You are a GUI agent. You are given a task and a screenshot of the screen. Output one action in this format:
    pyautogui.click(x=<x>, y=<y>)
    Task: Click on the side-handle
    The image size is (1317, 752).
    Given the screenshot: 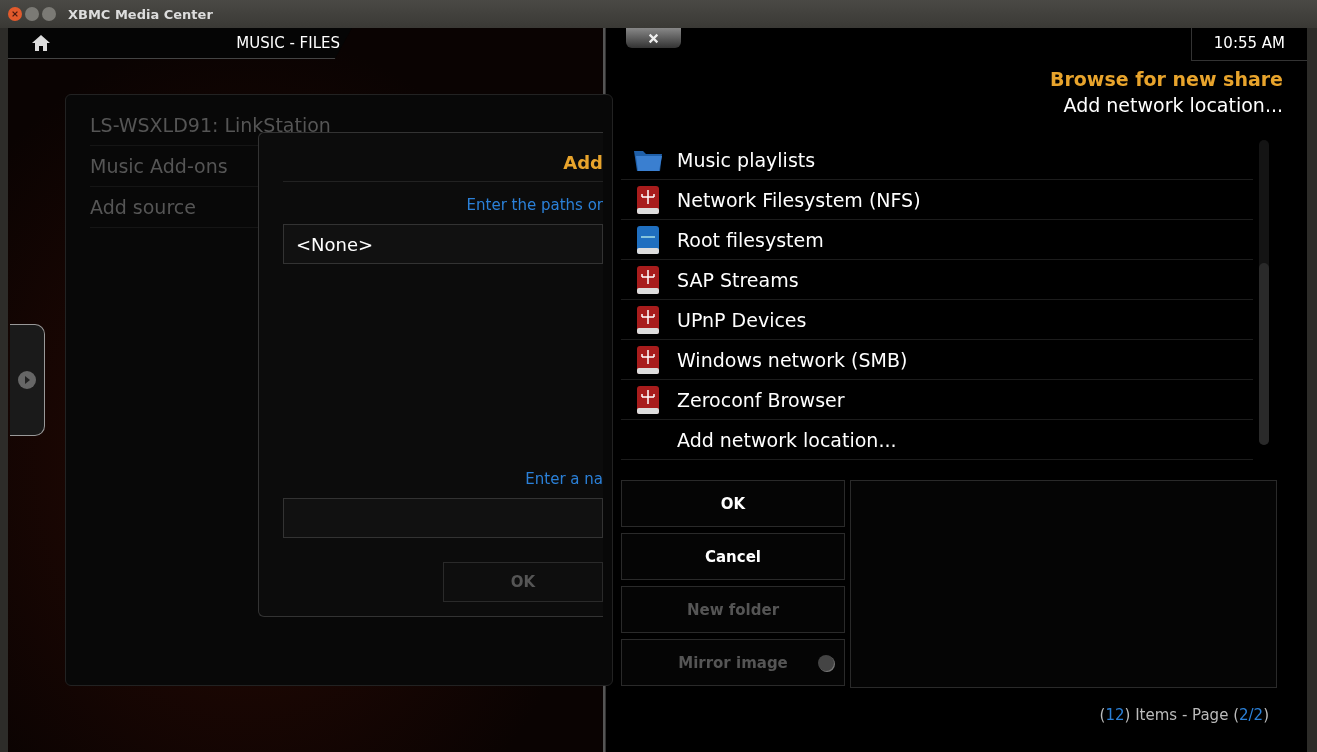 What is the action you would take?
    pyautogui.click(x=27, y=380)
    